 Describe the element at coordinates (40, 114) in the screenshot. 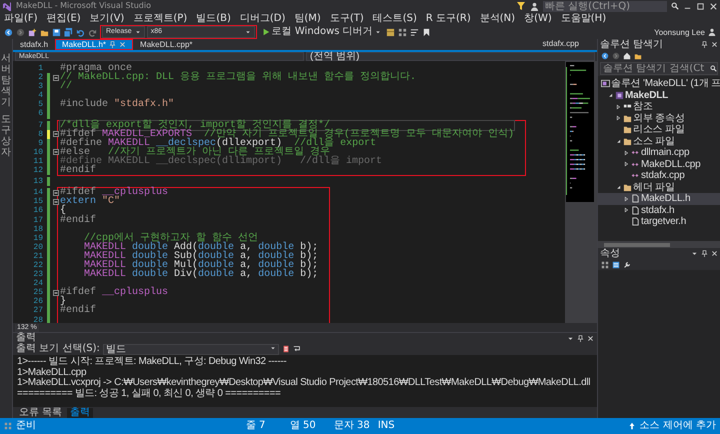

I see `line-number: 6` at that location.